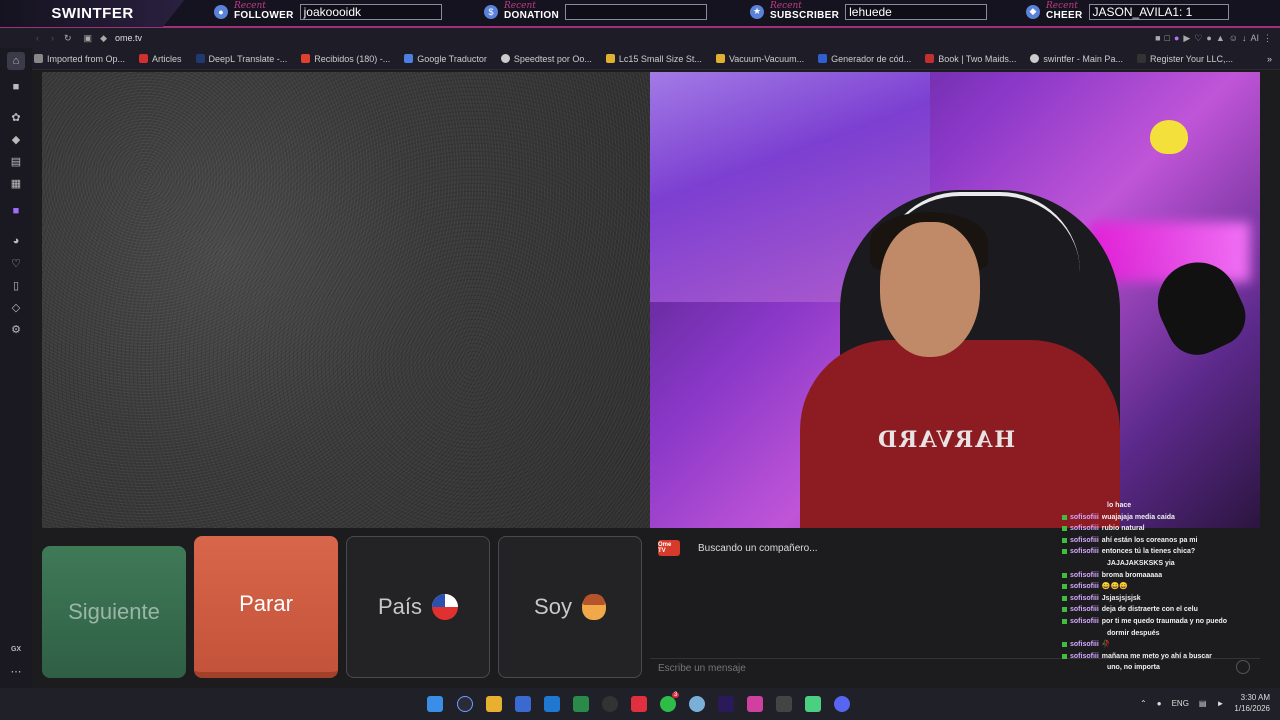  What do you see at coordinates (16, 671) in the screenshot?
I see `more-icon: ⋯` at bounding box center [16, 671].